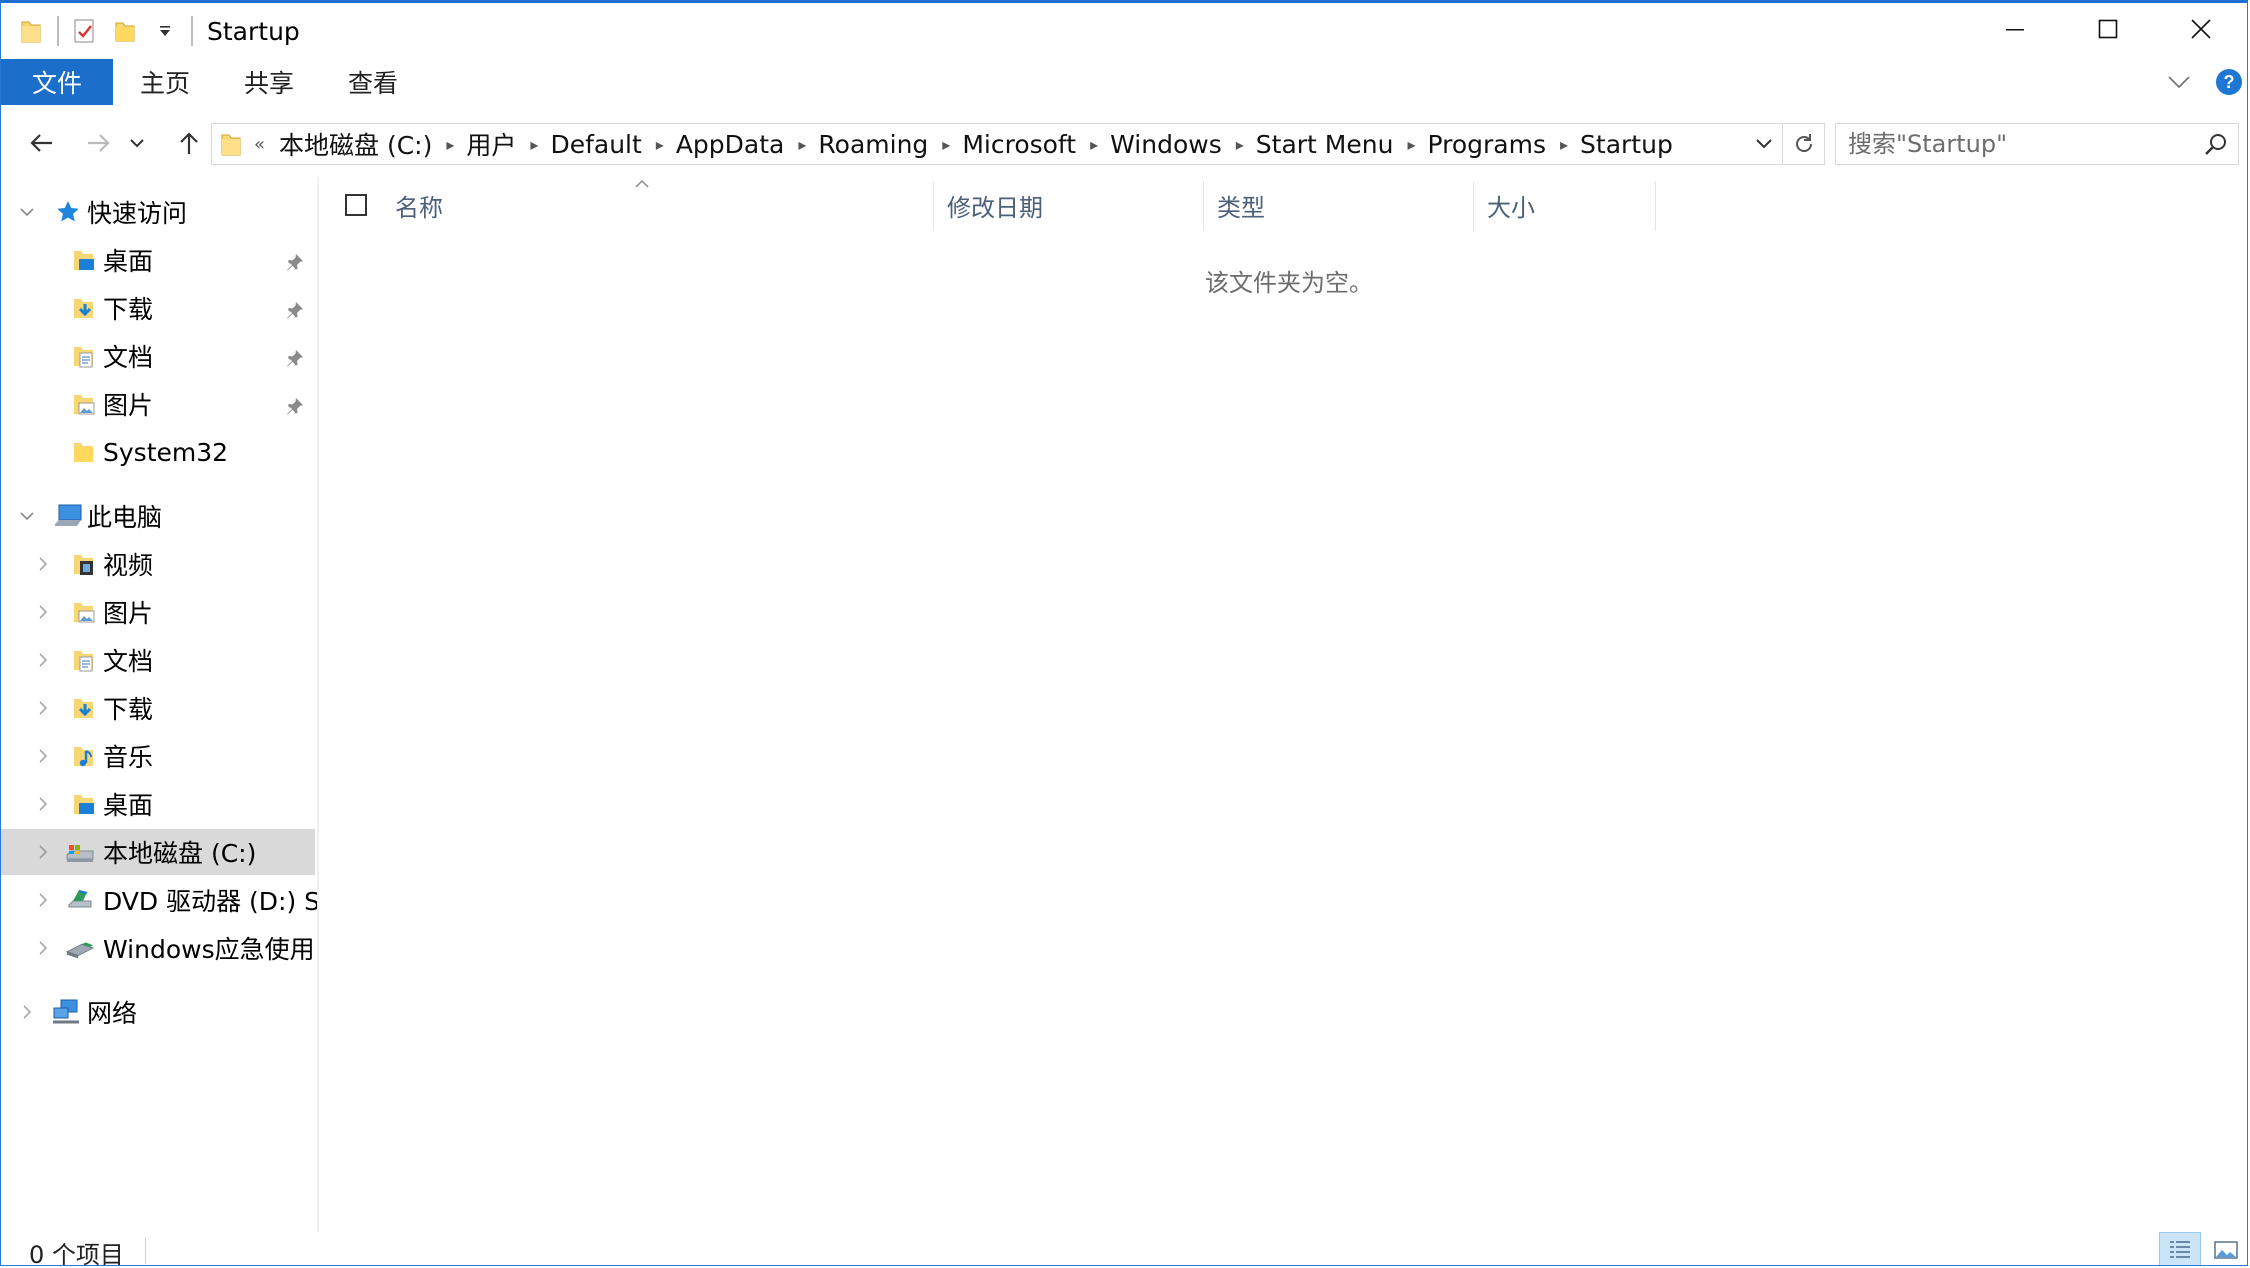  What do you see at coordinates (85, 31) in the screenshot?
I see `properties-icon` at bounding box center [85, 31].